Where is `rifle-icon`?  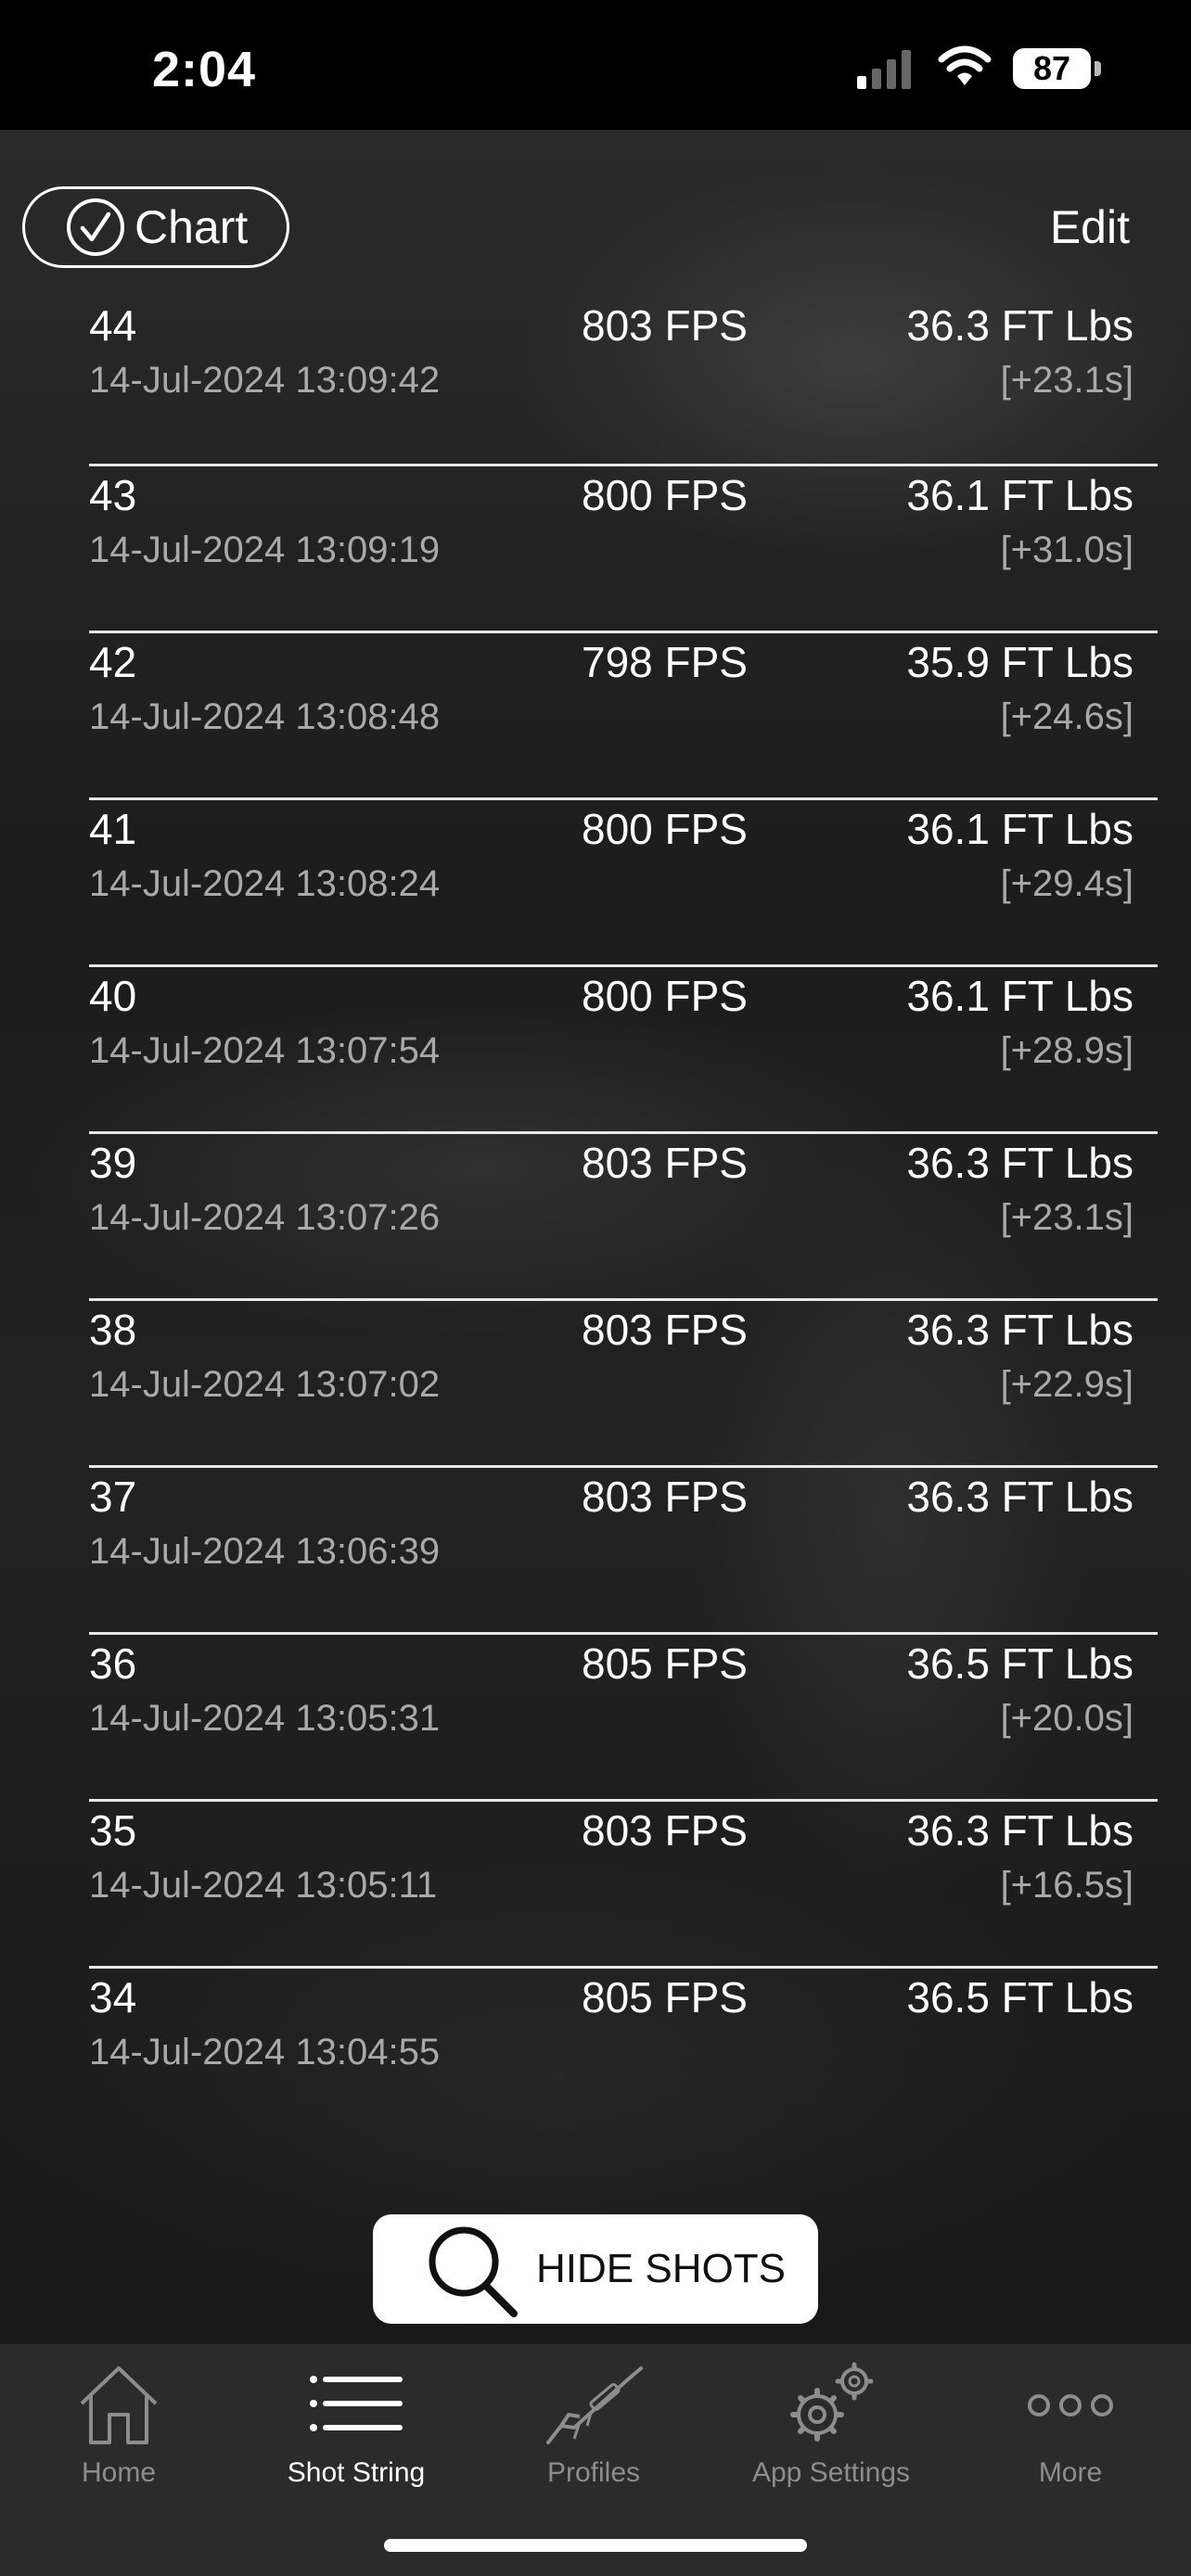
rifle-icon is located at coordinates (594, 2405).